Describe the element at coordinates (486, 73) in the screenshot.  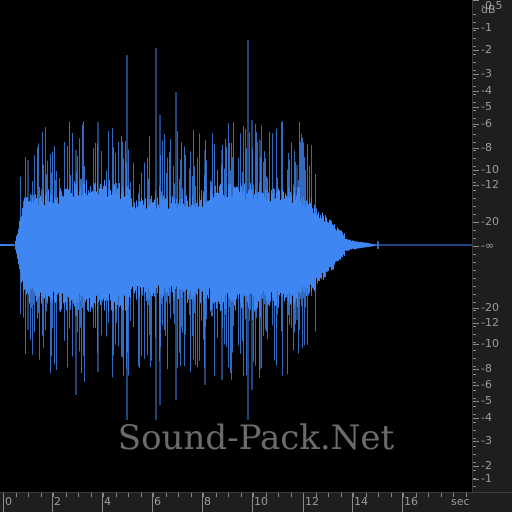
I see `db-tick-label: -3` at that location.